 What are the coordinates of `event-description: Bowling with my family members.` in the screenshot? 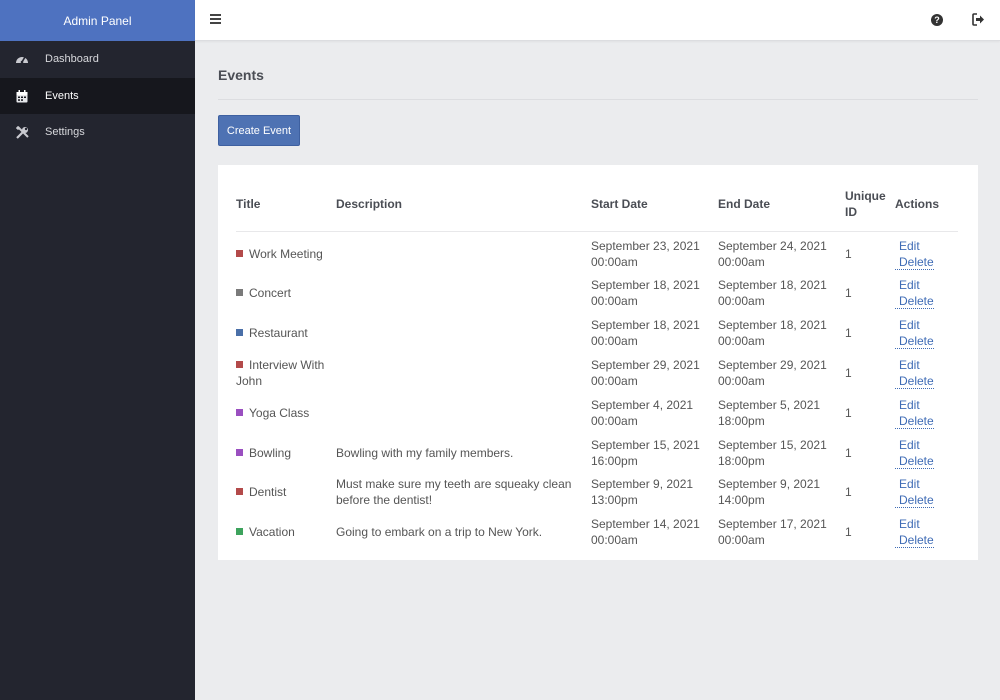 It's located at (425, 452).